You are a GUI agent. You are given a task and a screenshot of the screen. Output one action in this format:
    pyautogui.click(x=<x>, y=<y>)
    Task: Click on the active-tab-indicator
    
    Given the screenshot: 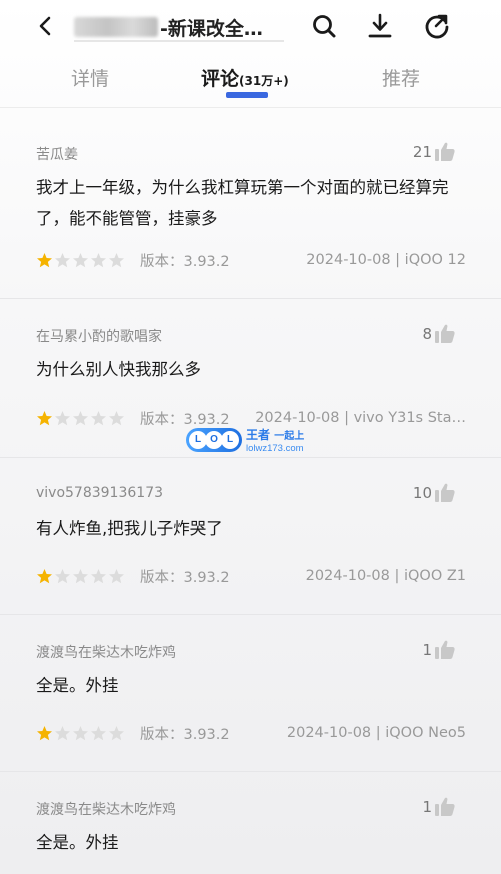 What is the action you would take?
    pyautogui.click(x=247, y=95)
    